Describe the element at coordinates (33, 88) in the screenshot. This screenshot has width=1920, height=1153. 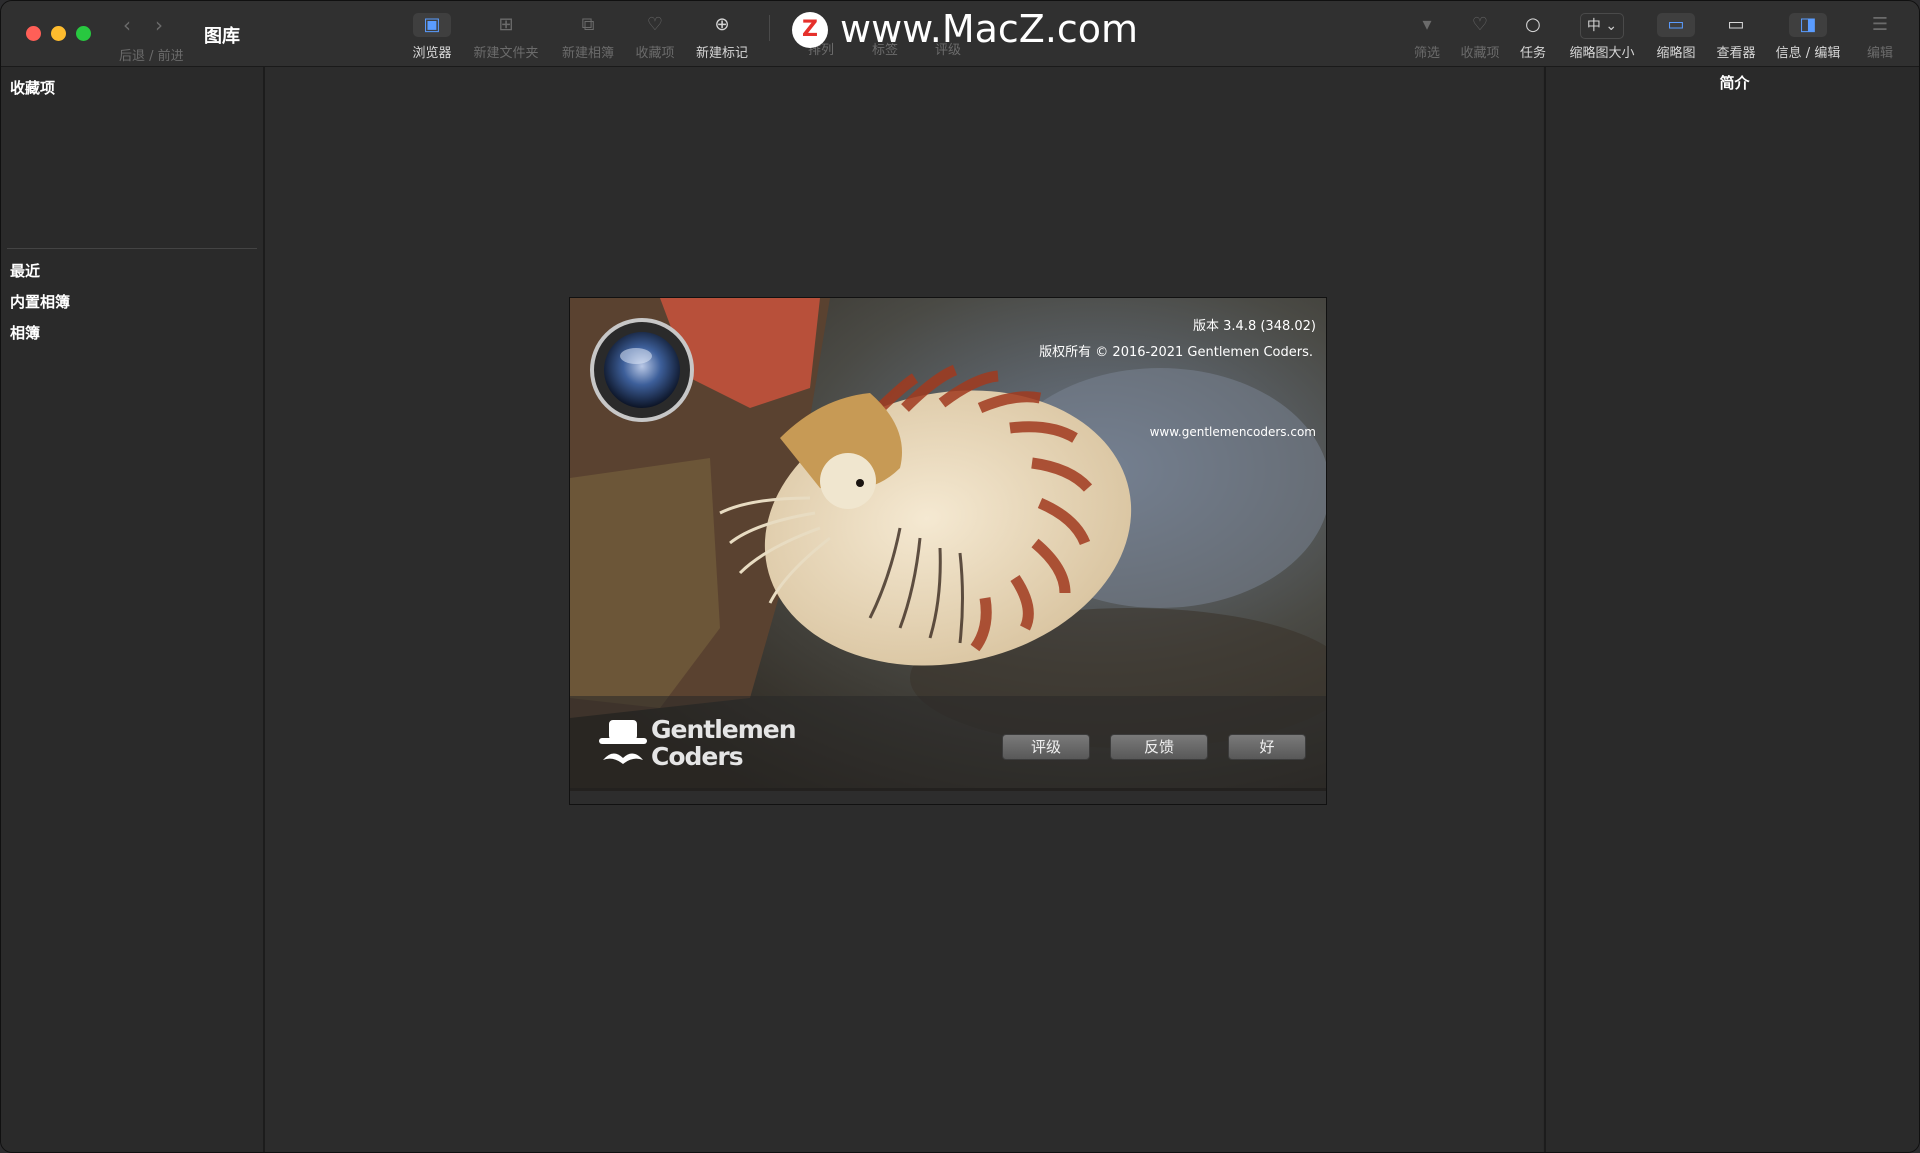
I see `sidebar-favorites-header: 收藏项` at that location.